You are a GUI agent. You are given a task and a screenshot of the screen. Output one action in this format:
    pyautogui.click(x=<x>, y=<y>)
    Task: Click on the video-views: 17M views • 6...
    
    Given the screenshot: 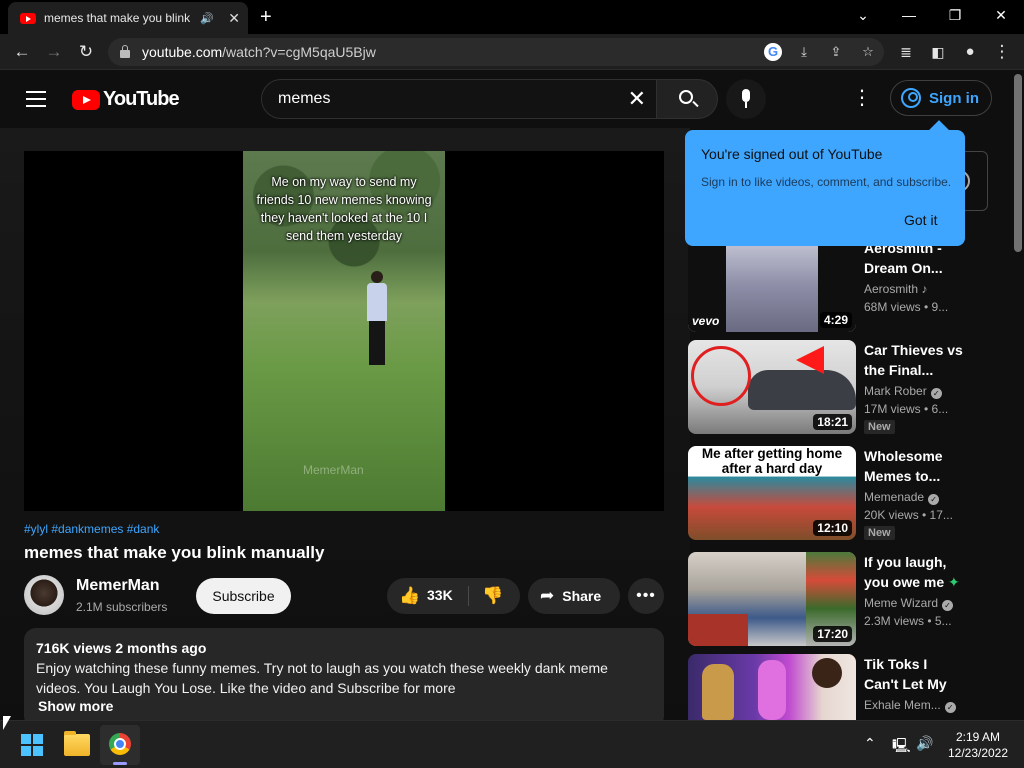 What is the action you would take?
    pyautogui.click(x=906, y=409)
    